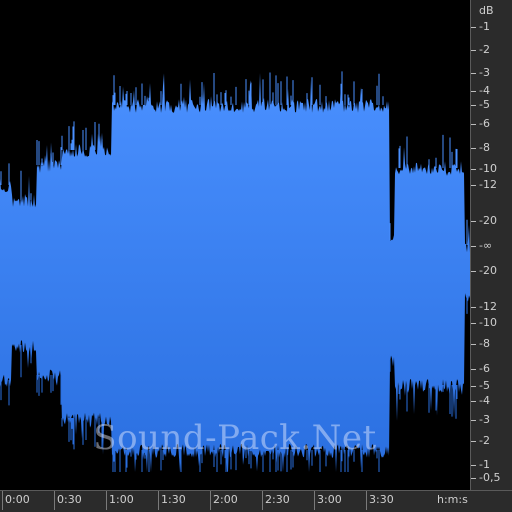 This screenshot has height=512, width=512. I want to click on db-tick-label: -∞, so click(486, 245).